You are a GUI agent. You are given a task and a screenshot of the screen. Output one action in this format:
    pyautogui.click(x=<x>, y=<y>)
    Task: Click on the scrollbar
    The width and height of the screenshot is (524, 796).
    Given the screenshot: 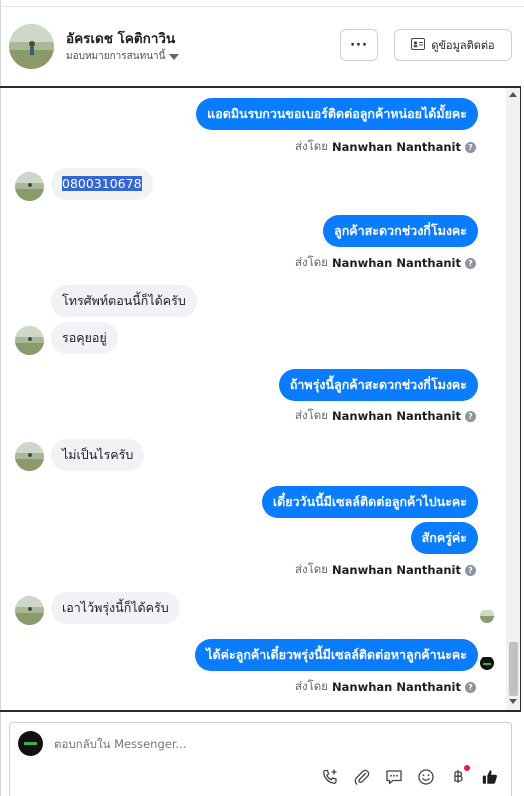 What is the action you would take?
    pyautogui.click(x=513, y=399)
    